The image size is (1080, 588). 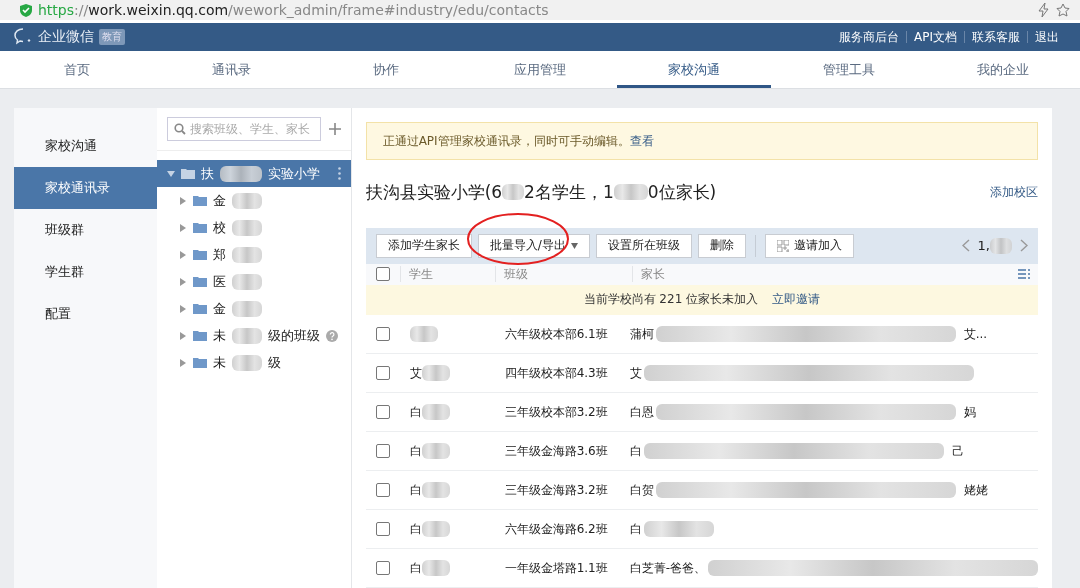 What do you see at coordinates (253, 362) in the screenshot?
I see `tree-item: 未 级` at bounding box center [253, 362].